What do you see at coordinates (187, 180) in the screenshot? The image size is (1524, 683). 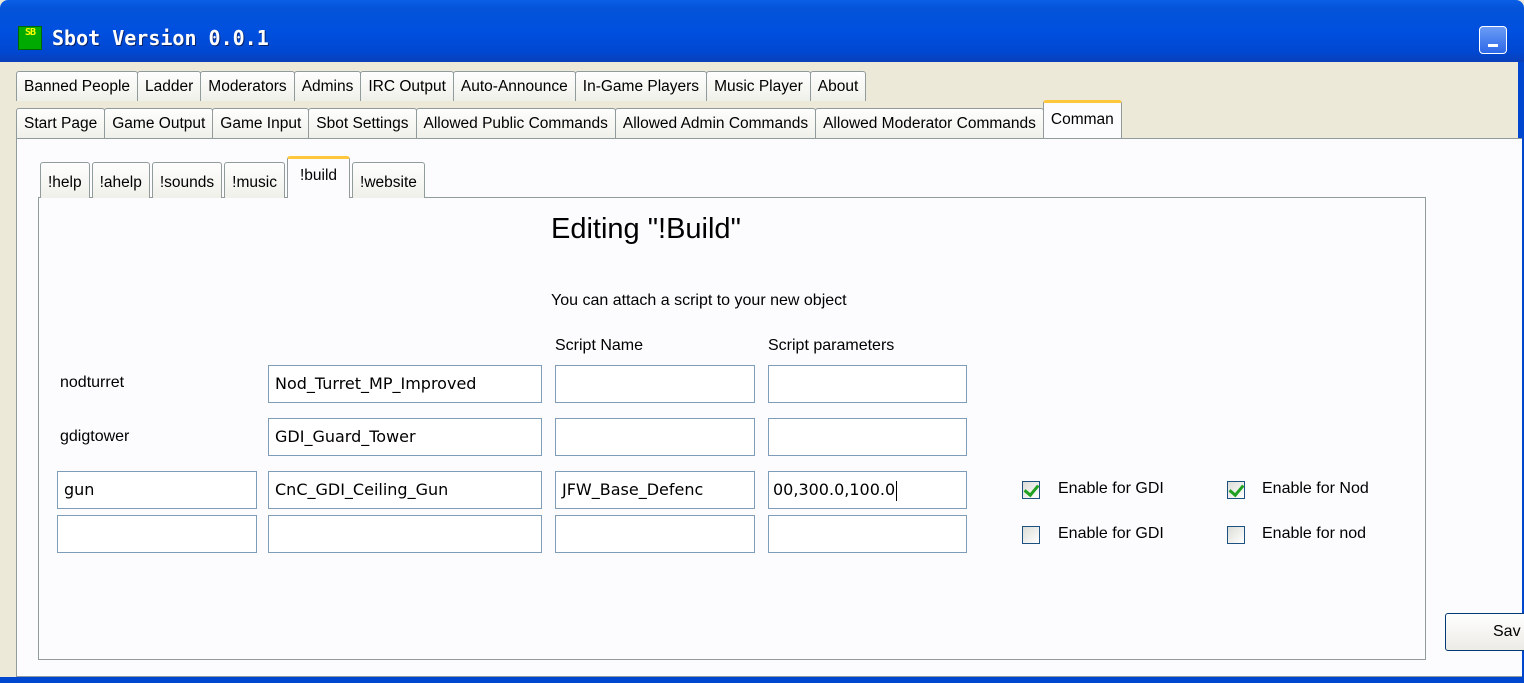 I see `tab-sounds: !sounds` at bounding box center [187, 180].